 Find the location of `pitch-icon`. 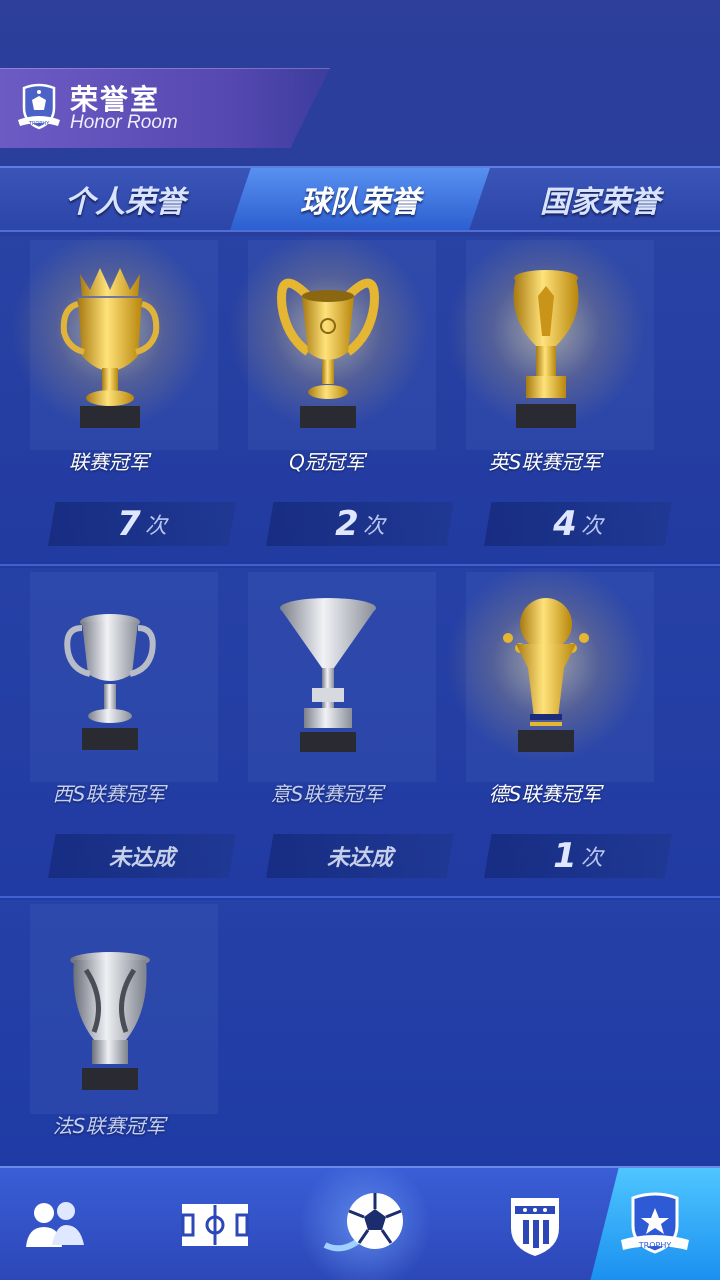

pitch-icon is located at coordinates (215, 1225).